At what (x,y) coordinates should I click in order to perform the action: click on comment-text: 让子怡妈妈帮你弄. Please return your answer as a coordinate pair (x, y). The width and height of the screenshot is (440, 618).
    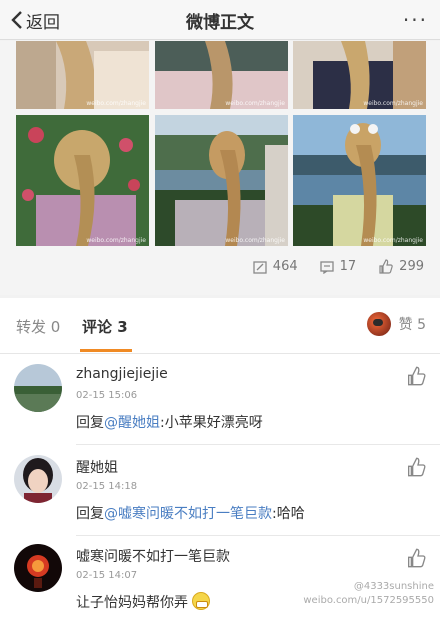
    Looking at the image, I should click on (143, 602).